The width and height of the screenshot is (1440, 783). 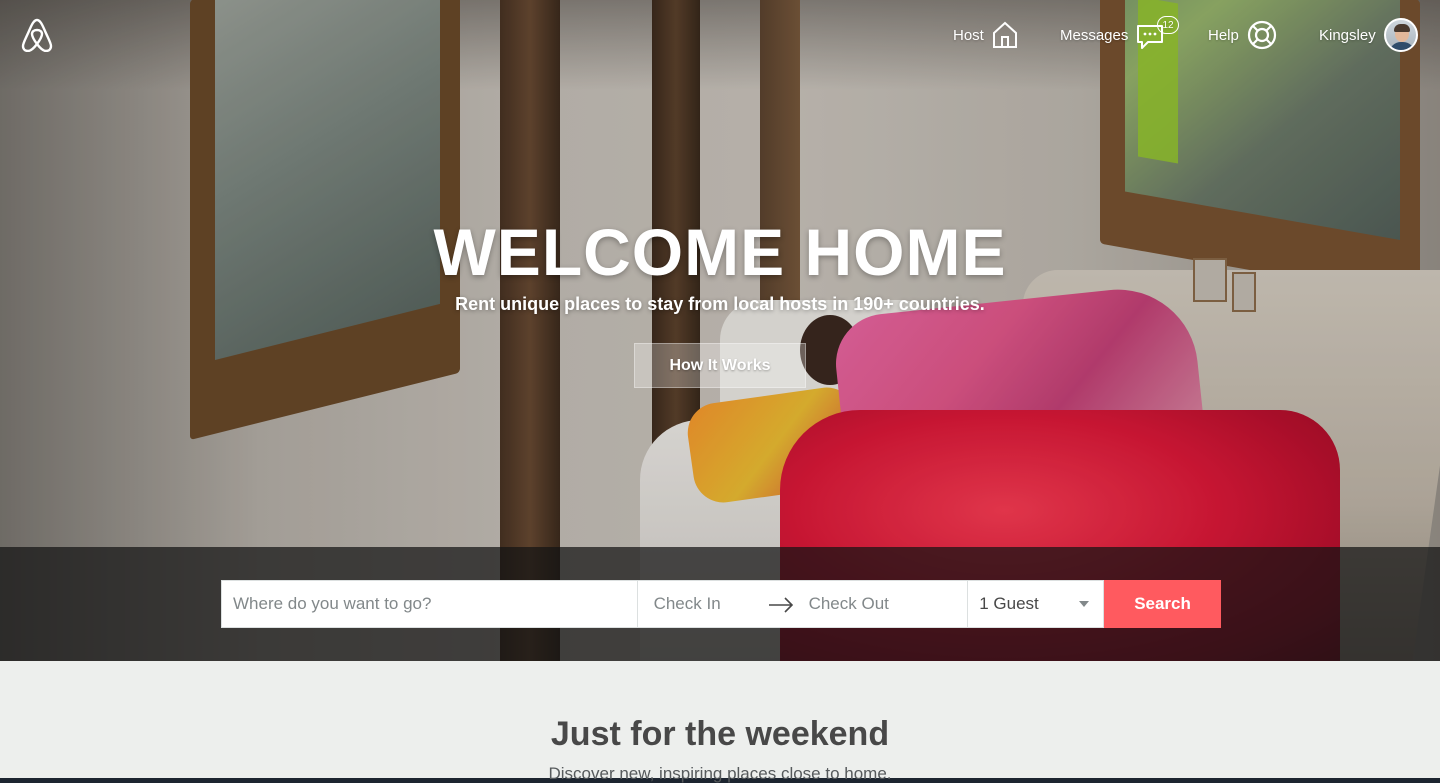 What do you see at coordinates (1168, 25) in the screenshot?
I see `messages-count-badge: 12` at bounding box center [1168, 25].